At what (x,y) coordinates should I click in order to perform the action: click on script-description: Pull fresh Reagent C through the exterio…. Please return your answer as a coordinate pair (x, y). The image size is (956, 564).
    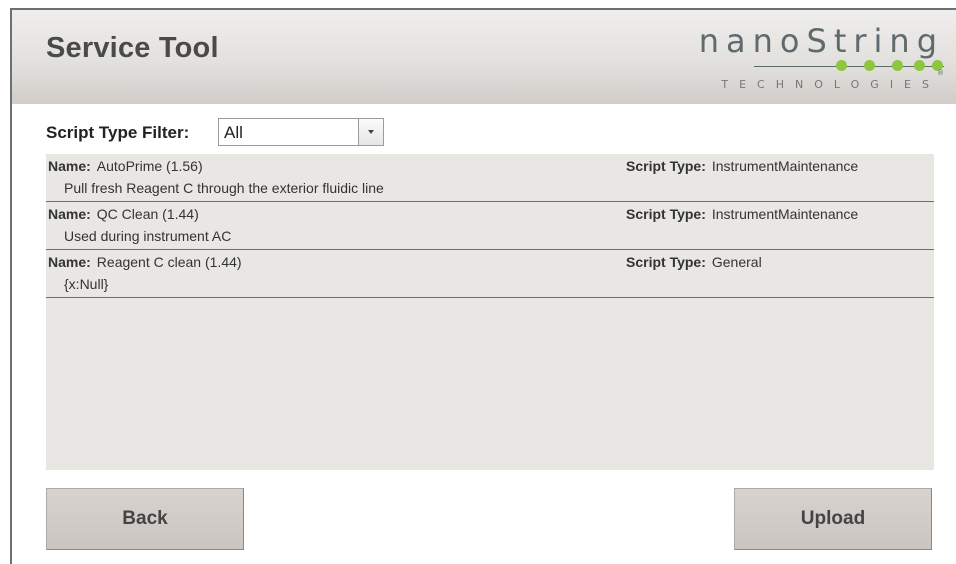
    Looking at the image, I should click on (224, 188).